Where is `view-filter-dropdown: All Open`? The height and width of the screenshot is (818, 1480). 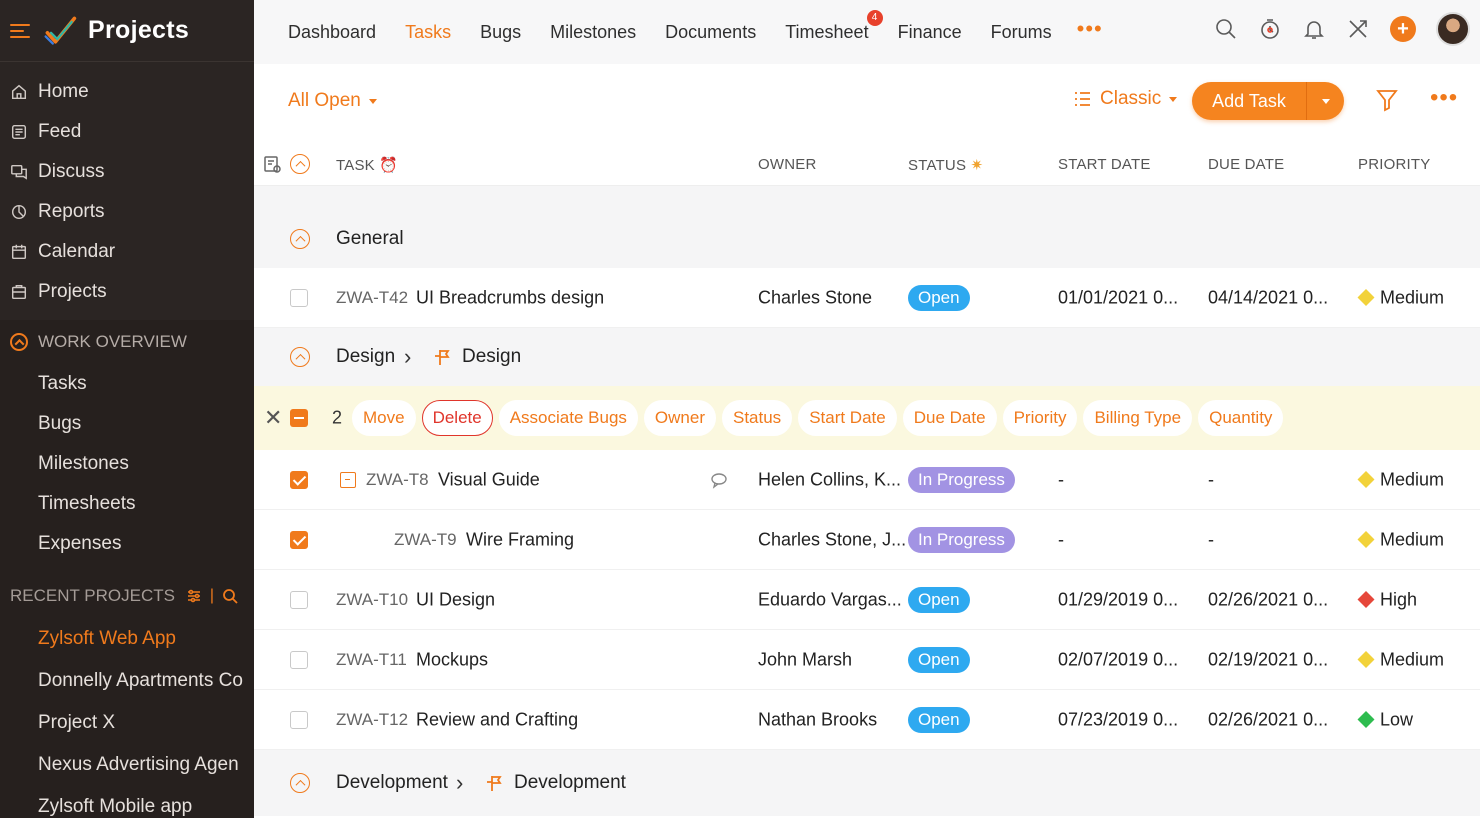
view-filter-dropdown: All Open is located at coordinates (332, 101).